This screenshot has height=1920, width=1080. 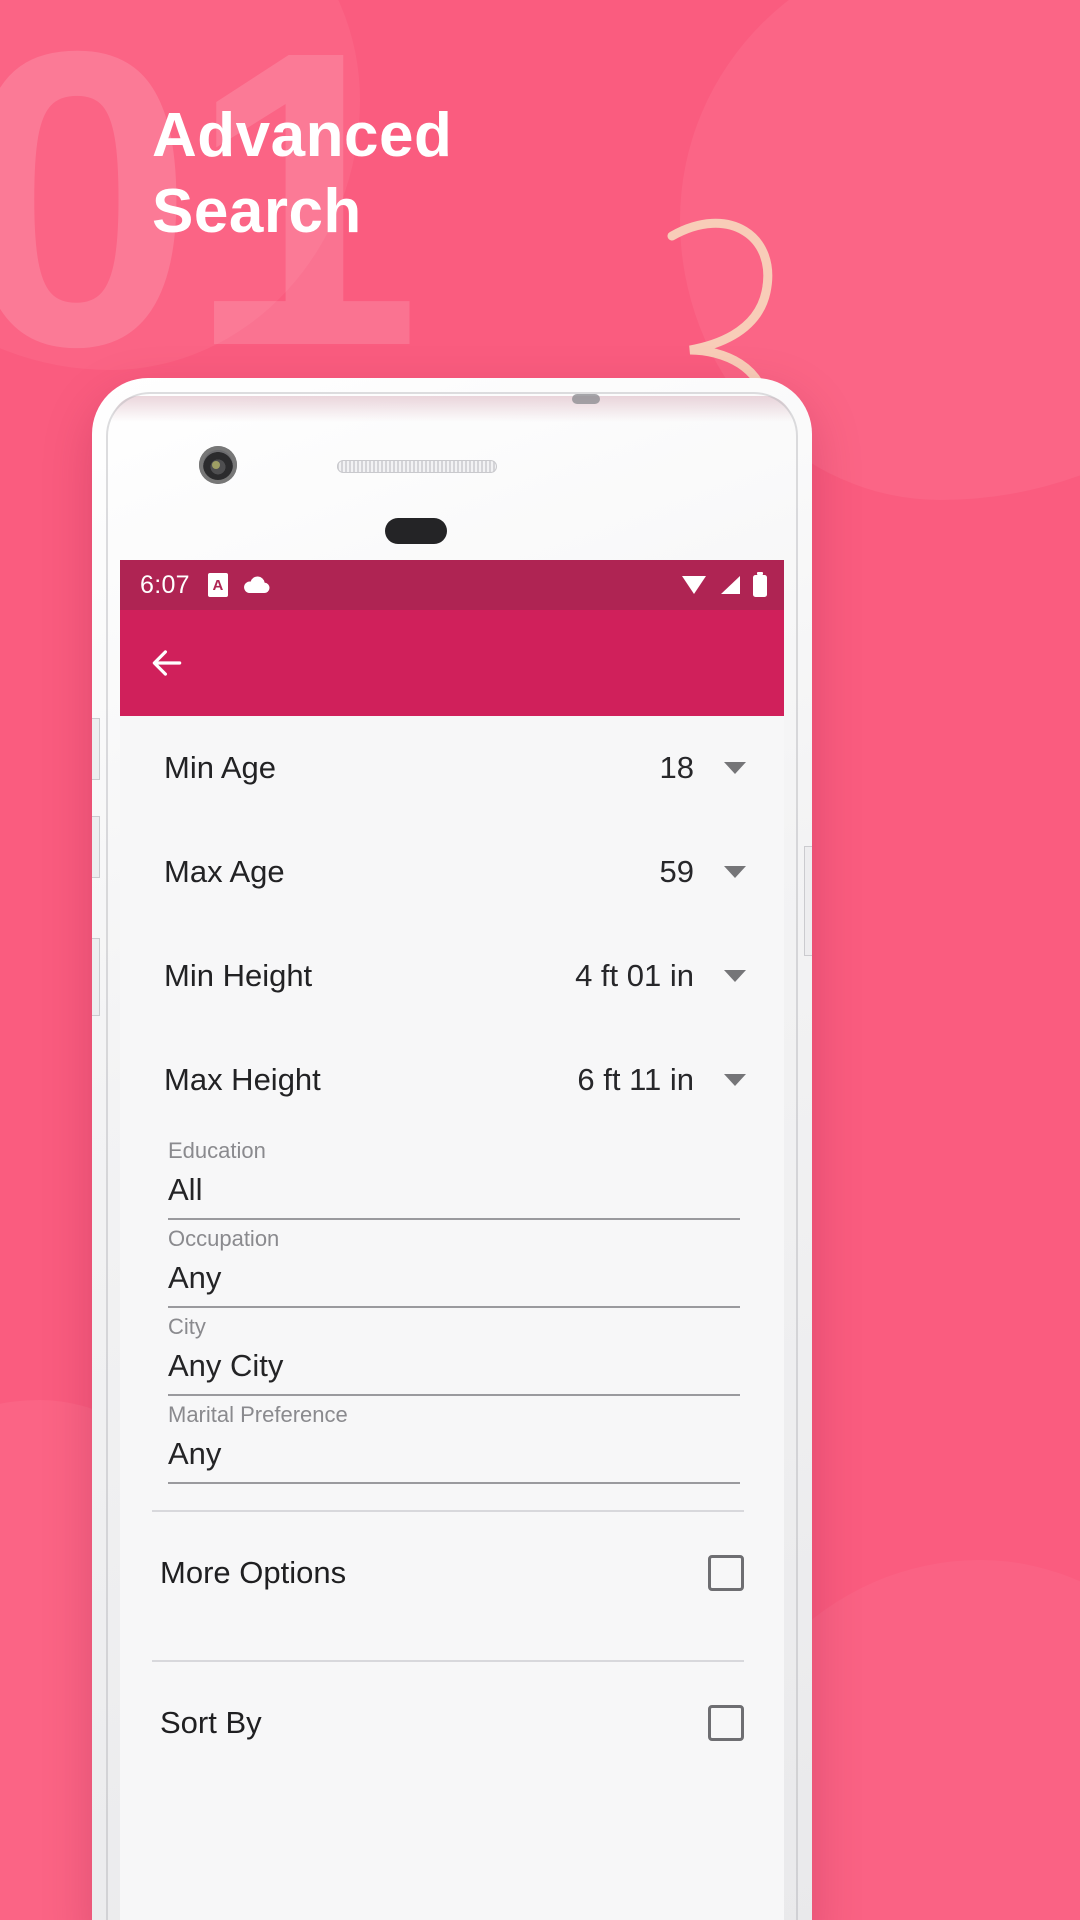 What do you see at coordinates (726, 1573) in the screenshot?
I see `checkbox-more-options` at bounding box center [726, 1573].